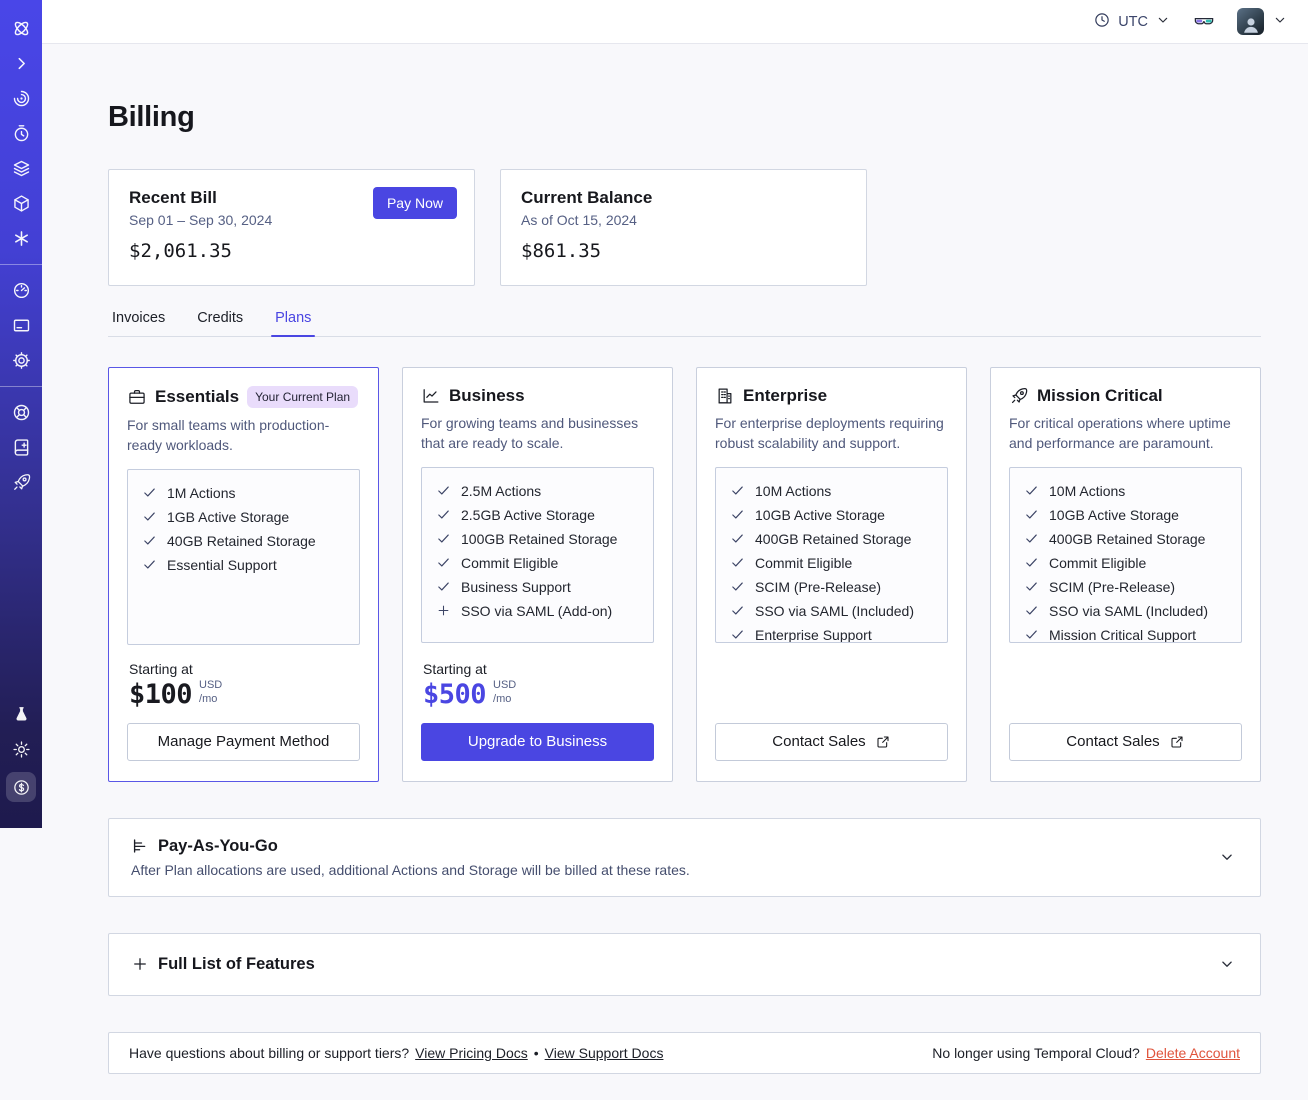 This screenshot has width=1308, height=1100. I want to click on view-pricing-docs-link: View Pricing Docs, so click(471, 1053).